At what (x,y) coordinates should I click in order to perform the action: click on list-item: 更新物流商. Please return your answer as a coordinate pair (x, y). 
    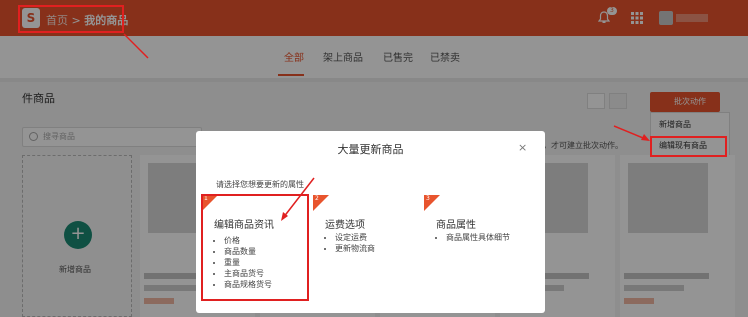
    Looking at the image, I should click on (355, 248).